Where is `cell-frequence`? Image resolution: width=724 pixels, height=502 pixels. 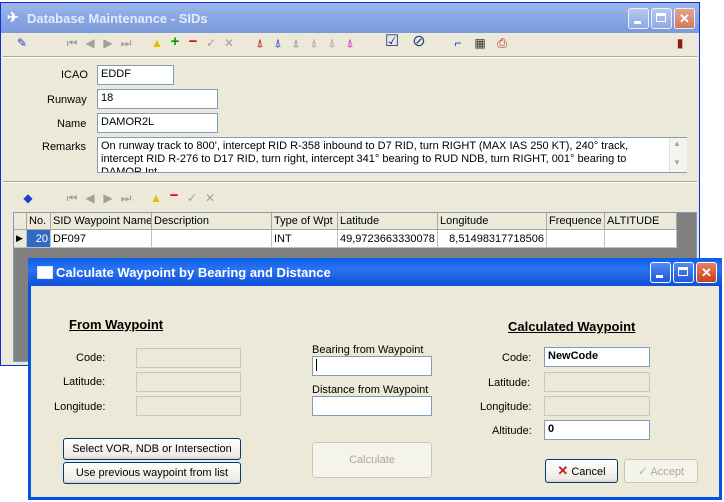
cell-frequence is located at coordinates (576, 239).